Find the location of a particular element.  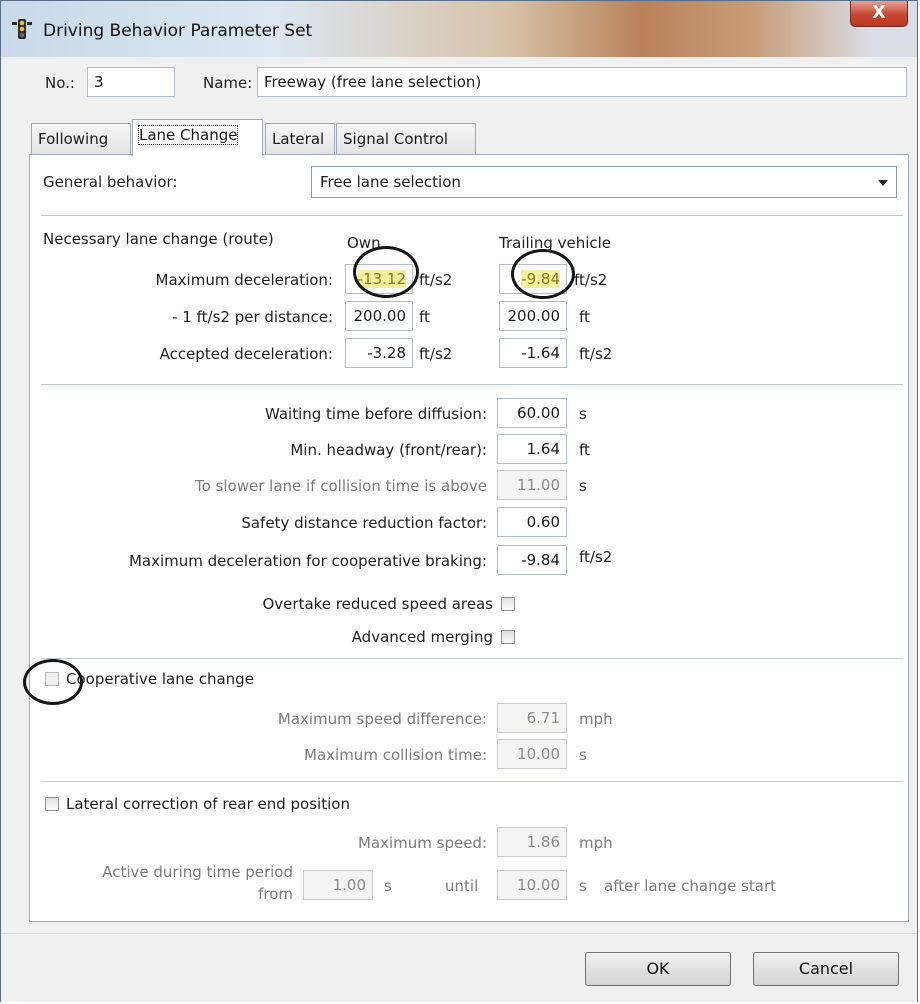

own-max-decel-field: -13.12 is located at coordinates (379, 279).